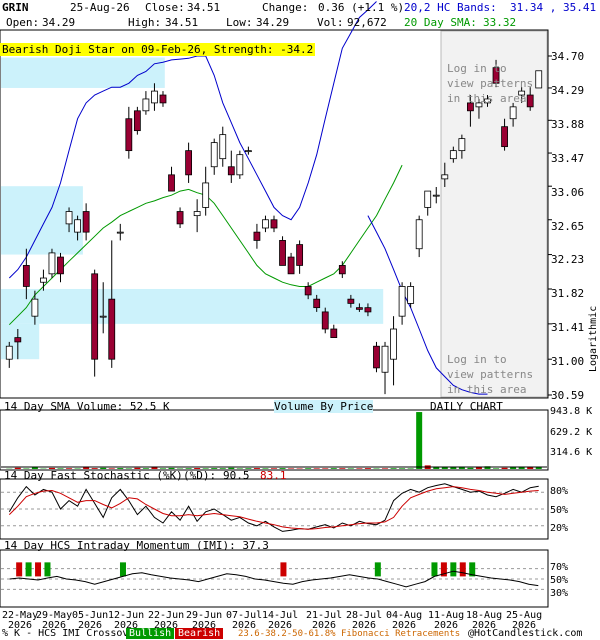 This screenshot has width=600, height=640. I want to click on vol-label: Vol:, so click(330, 22).